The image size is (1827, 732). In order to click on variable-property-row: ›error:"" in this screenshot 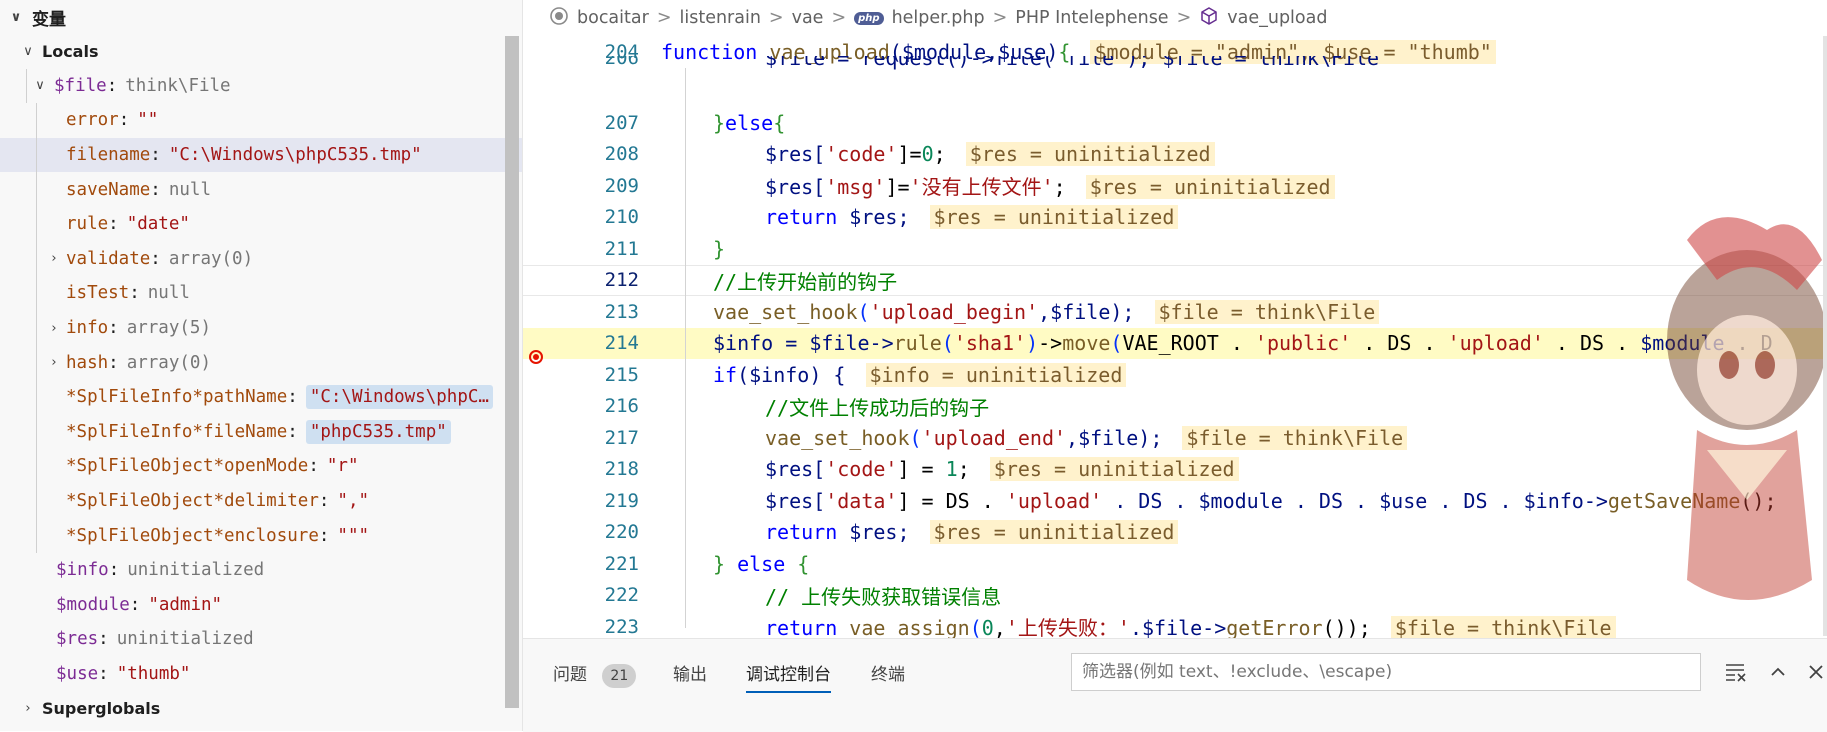, I will do `click(261, 120)`.